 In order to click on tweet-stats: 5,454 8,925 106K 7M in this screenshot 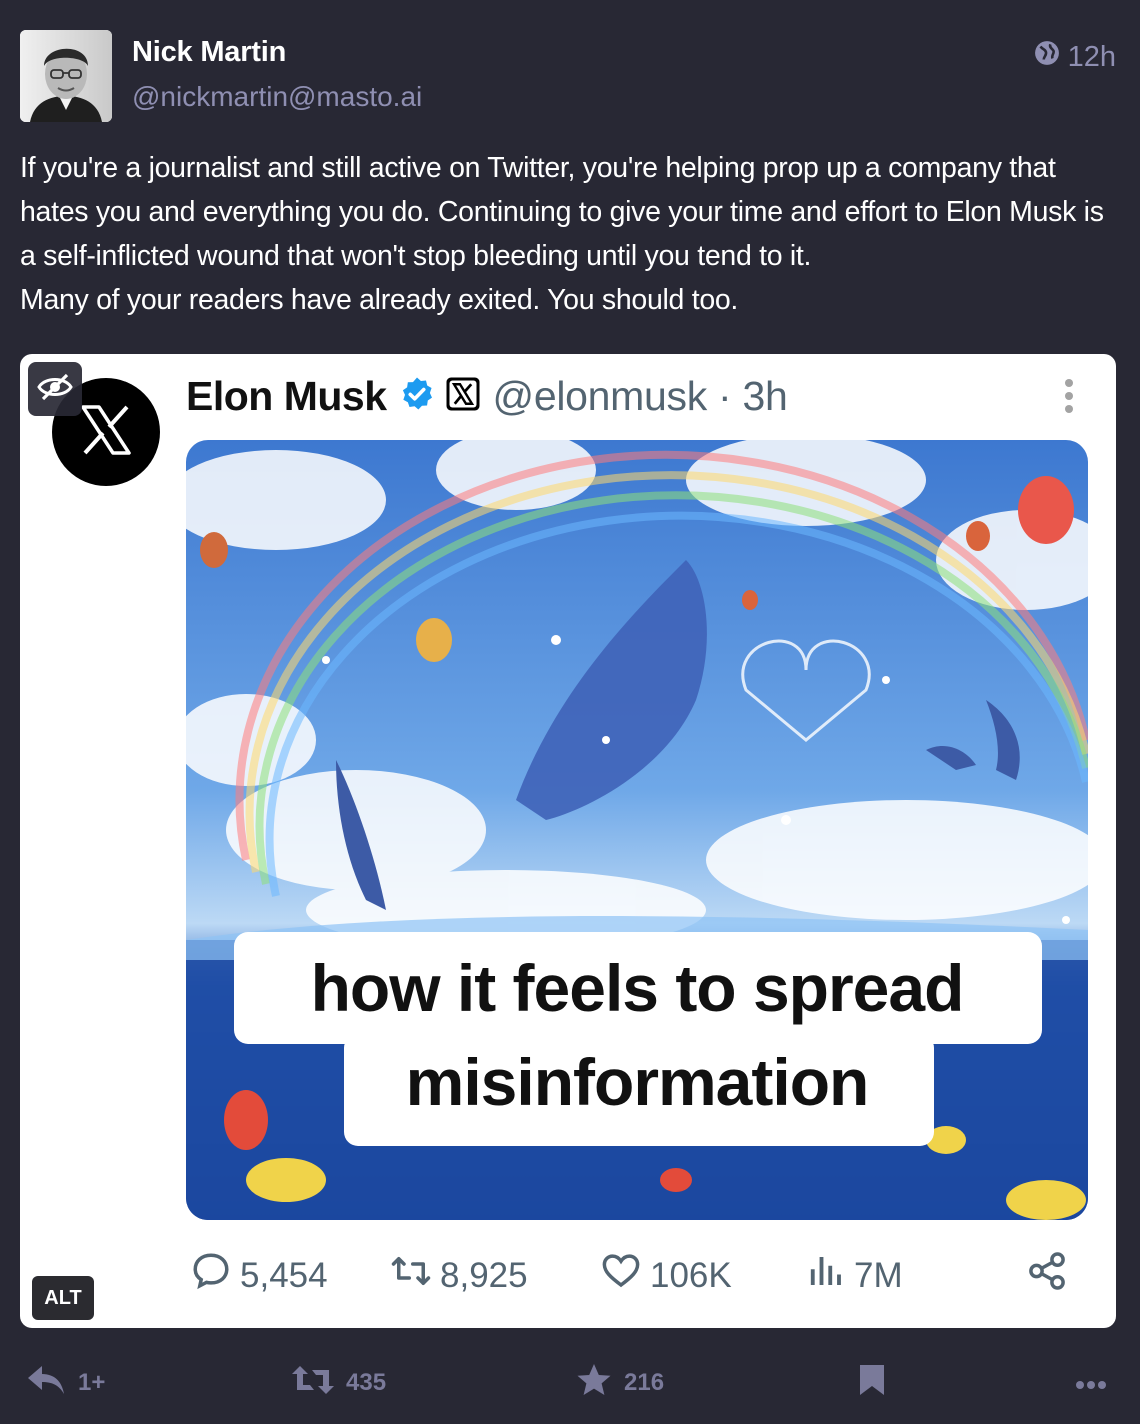, I will do `click(630, 1275)`.